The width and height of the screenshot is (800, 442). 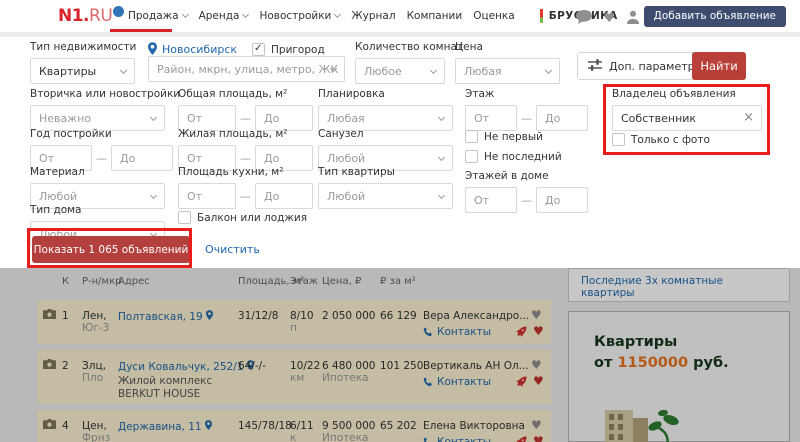 What do you see at coordinates (562, 118) in the screenshot?
I see `floor-to-input: До` at bounding box center [562, 118].